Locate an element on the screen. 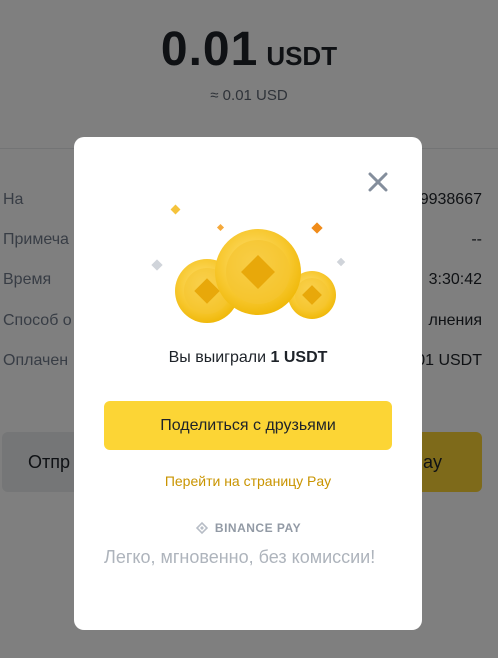 Image resolution: width=498 pixels, height=658 pixels. win-prefix: Вы выиграли is located at coordinates (217, 357).